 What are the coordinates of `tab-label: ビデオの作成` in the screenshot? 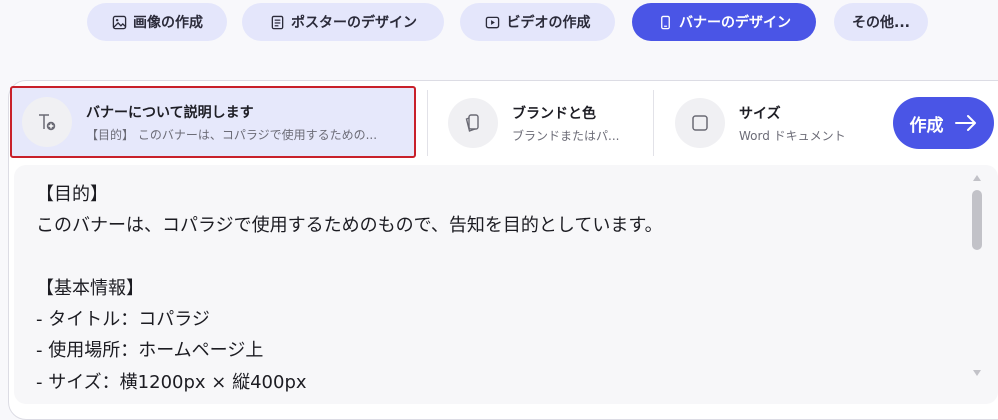 It's located at (548, 23).